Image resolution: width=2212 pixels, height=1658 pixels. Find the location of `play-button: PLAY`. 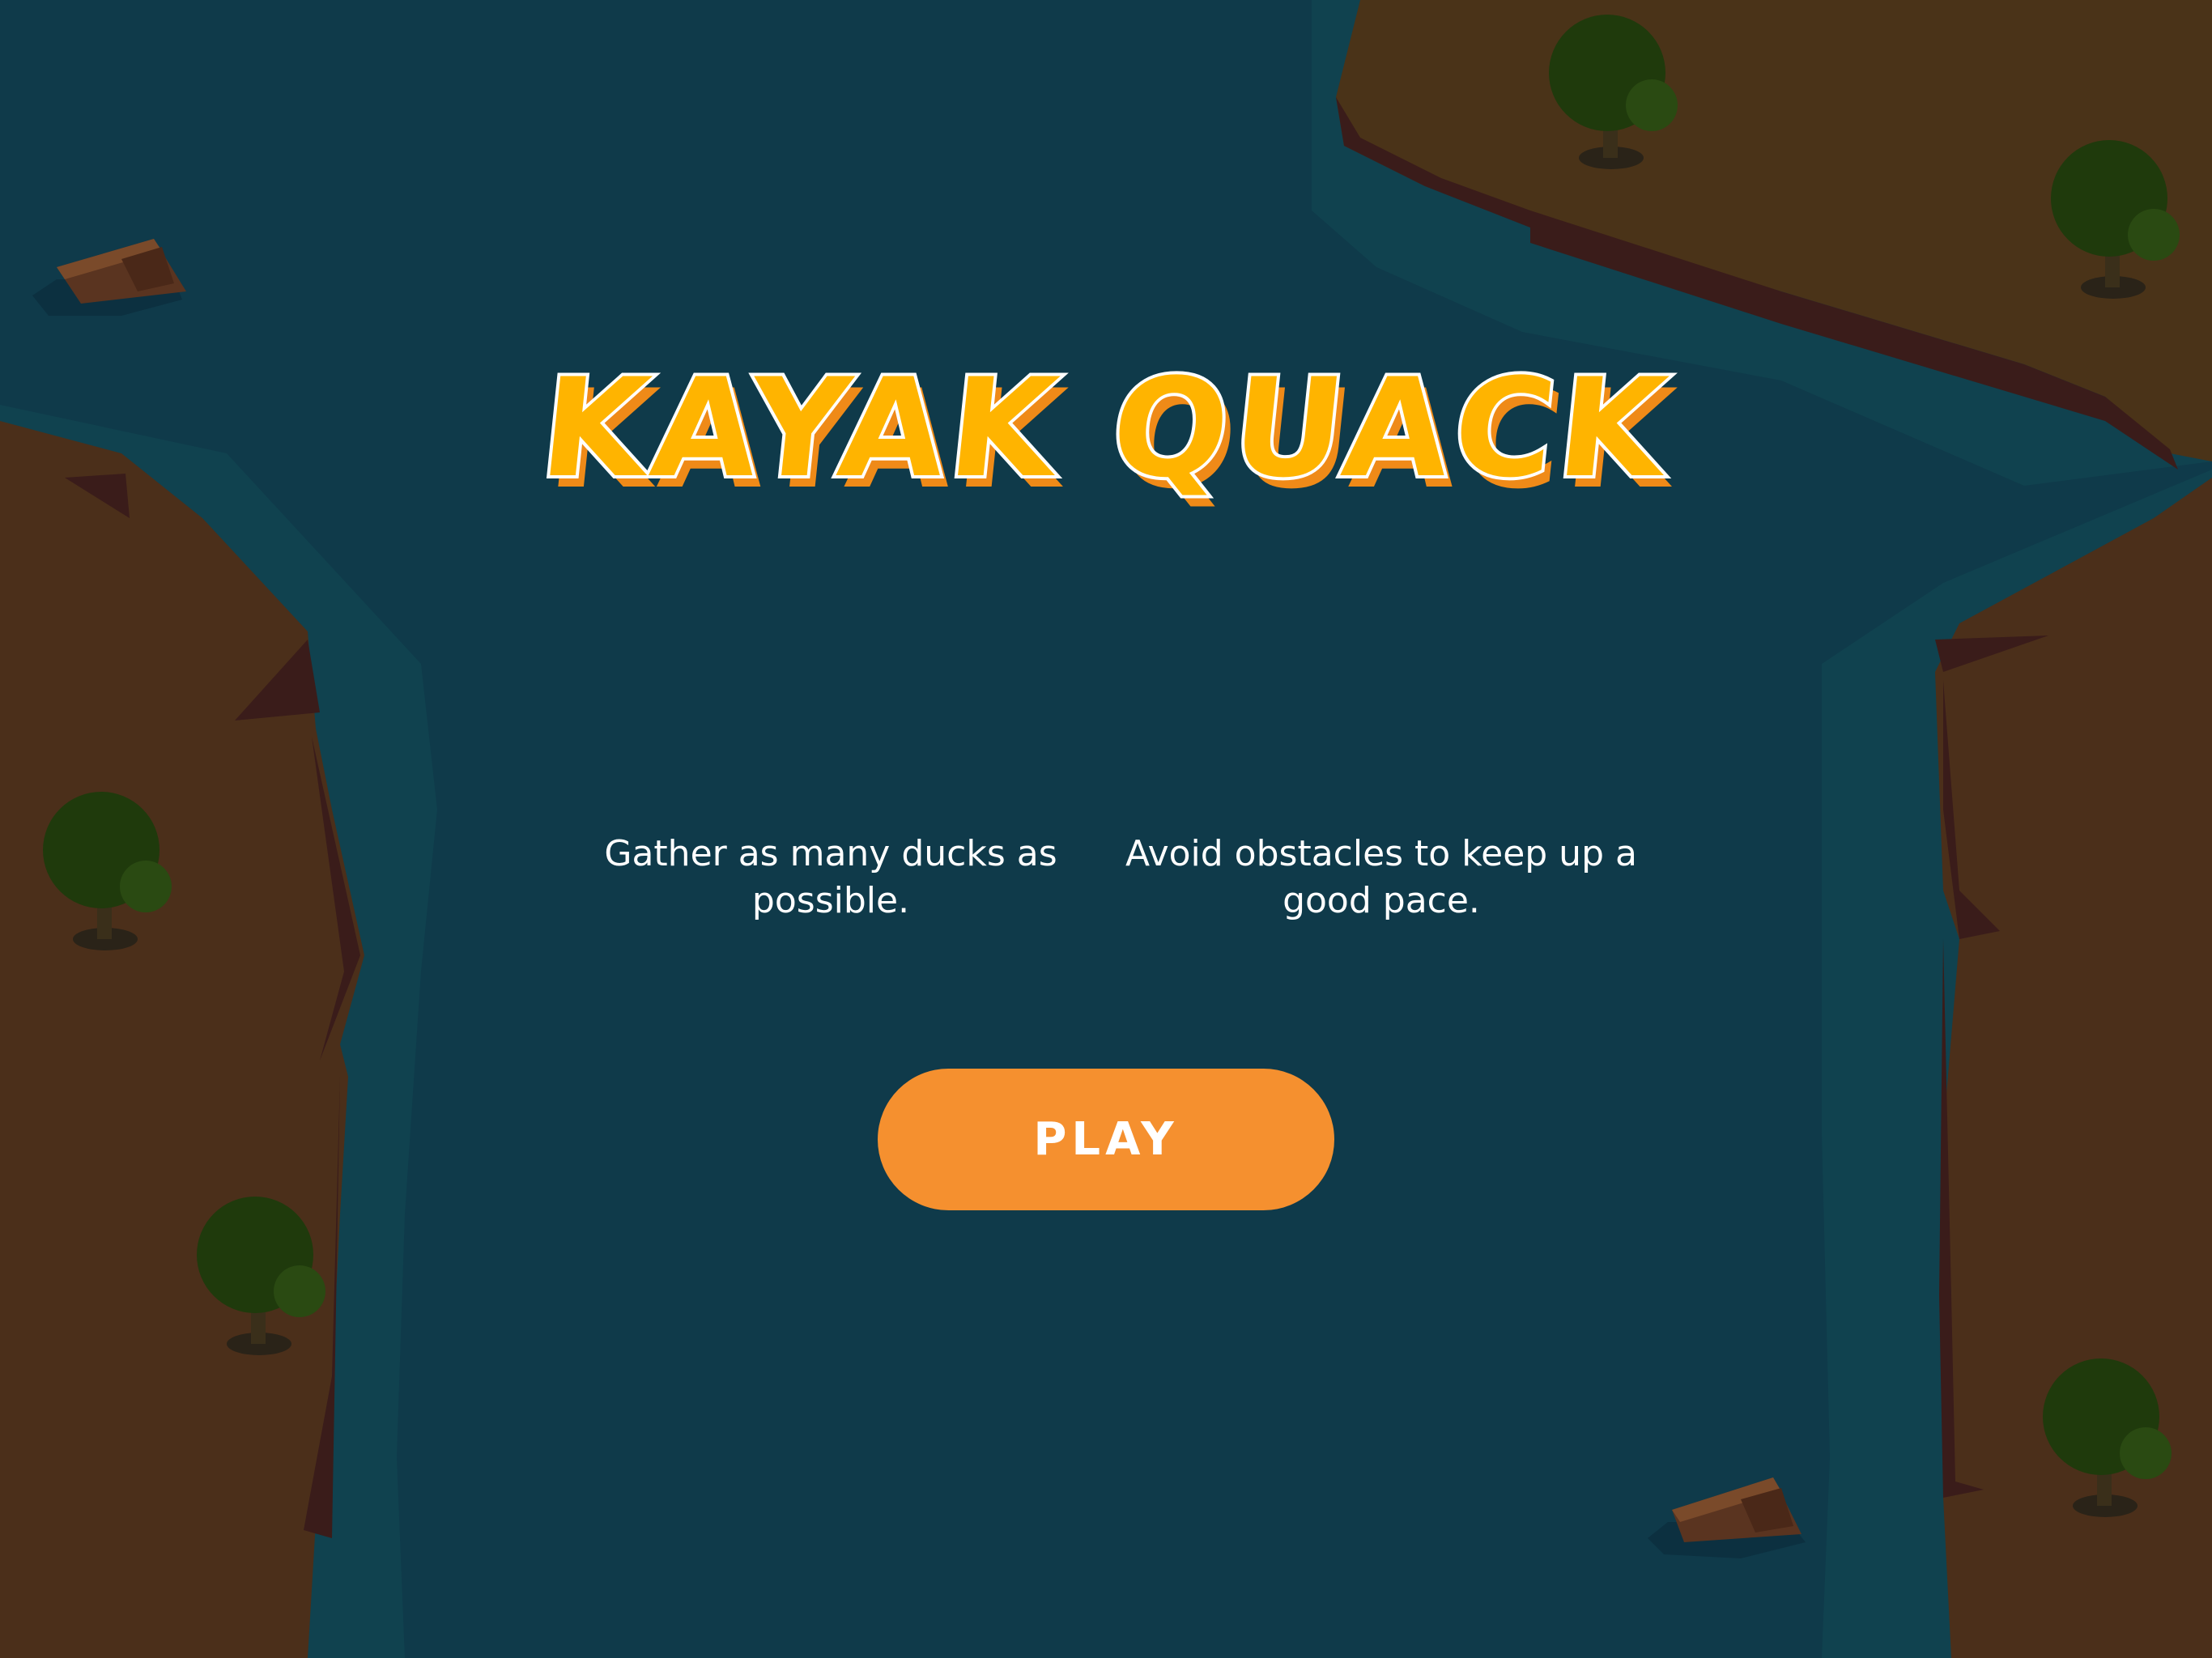

play-button: PLAY is located at coordinates (1106, 1139).